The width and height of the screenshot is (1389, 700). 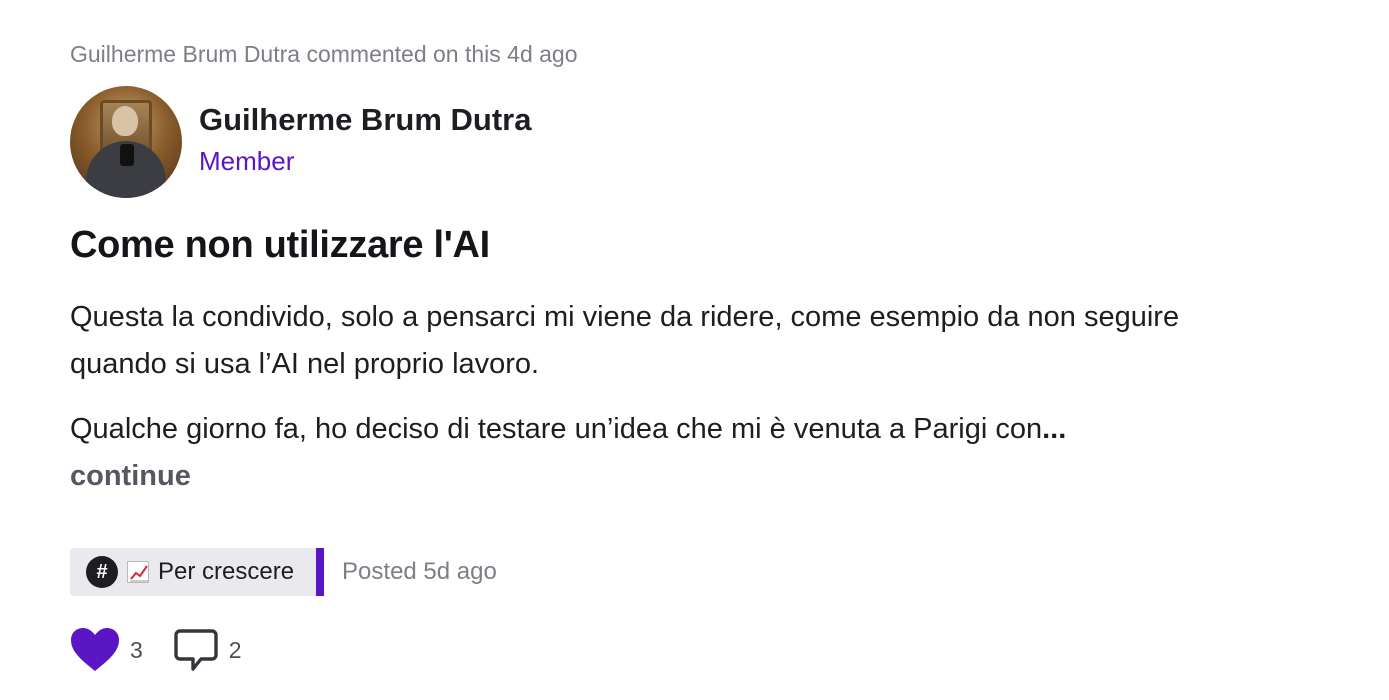 I want to click on post-title: Come non utilizzare l'AI, so click(x=280, y=245).